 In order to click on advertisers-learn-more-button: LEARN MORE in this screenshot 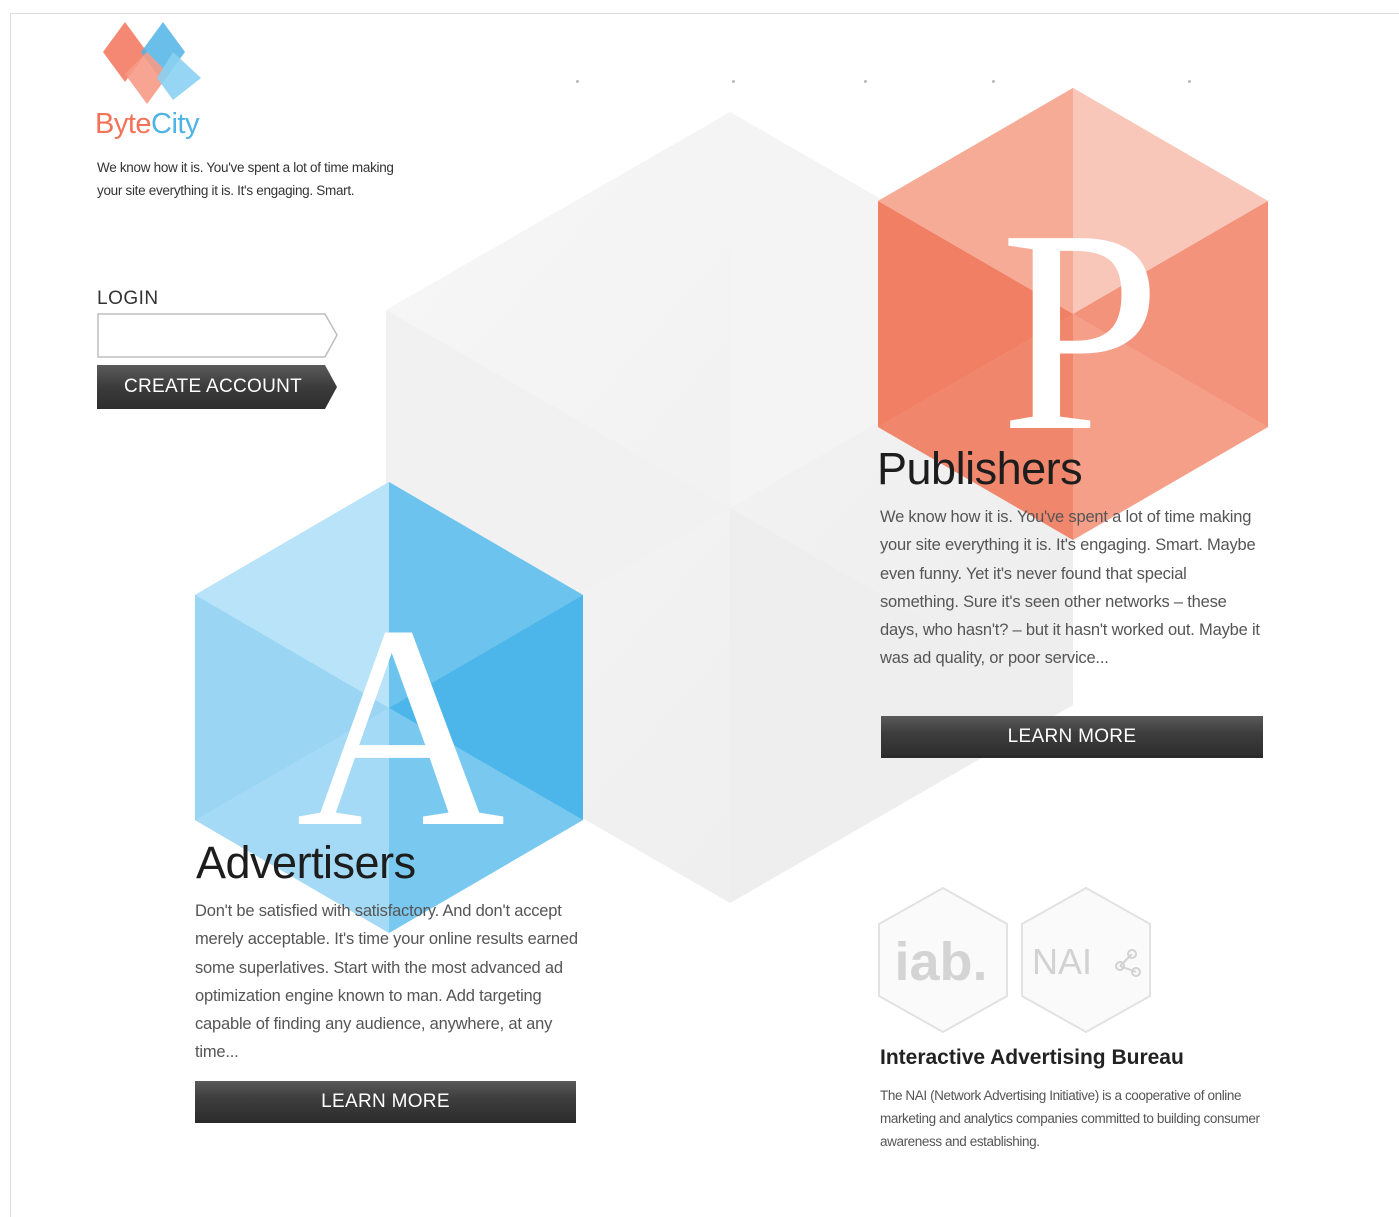, I will do `click(385, 1102)`.